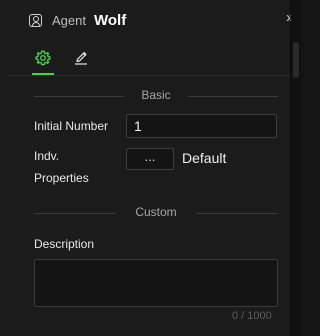 This screenshot has height=336, width=320. I want to click on section-title-basic: Basic, so click(156, 95).